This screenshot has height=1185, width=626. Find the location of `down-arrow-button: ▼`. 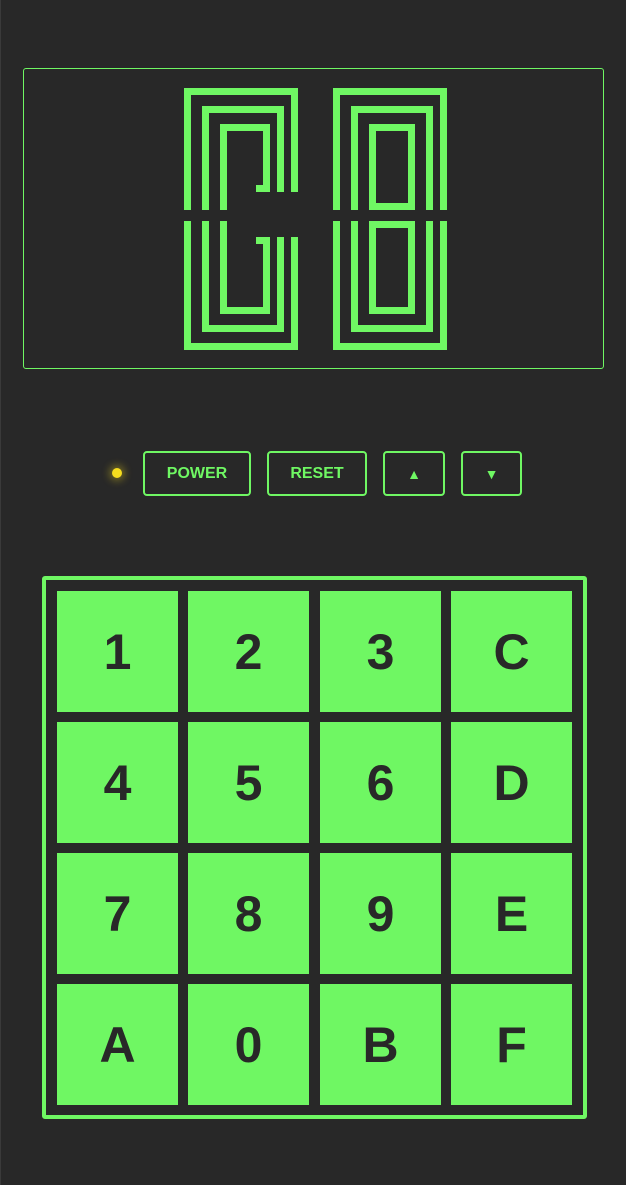

down-arrow-button: ▼ is located at coordinates (491, 473).